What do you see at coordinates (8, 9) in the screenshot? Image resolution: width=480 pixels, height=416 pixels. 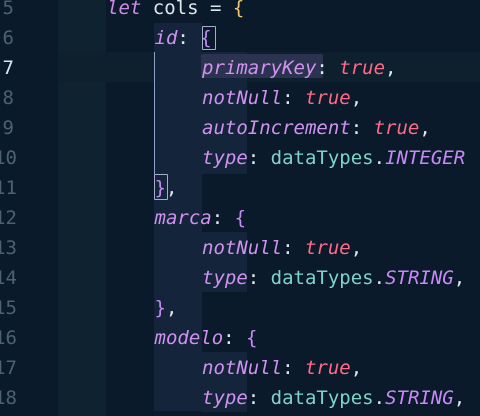 I see `line-number: 5` at bounding box center [8, 9].